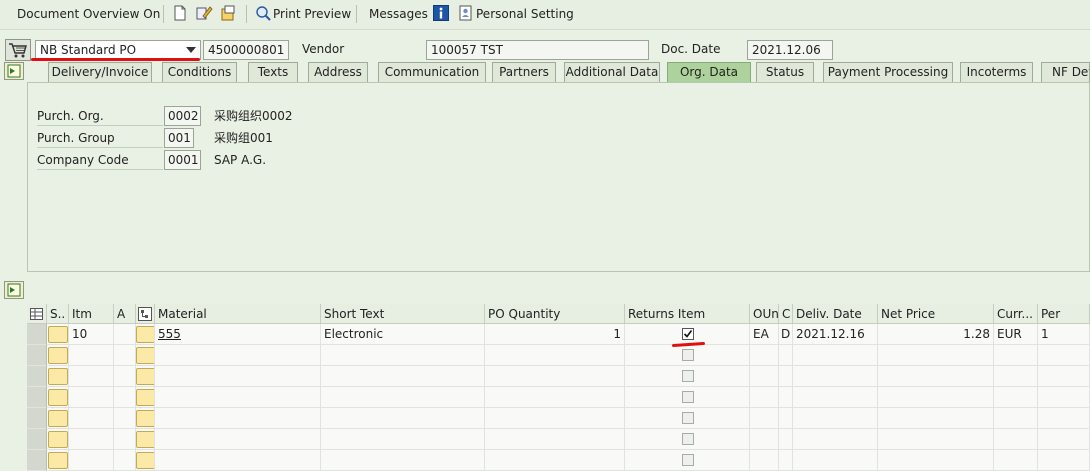 The image size is (1090, 471). Describe the element at coordinates (228, 13) in the screenshot. I see `other-document-icon` at that location.